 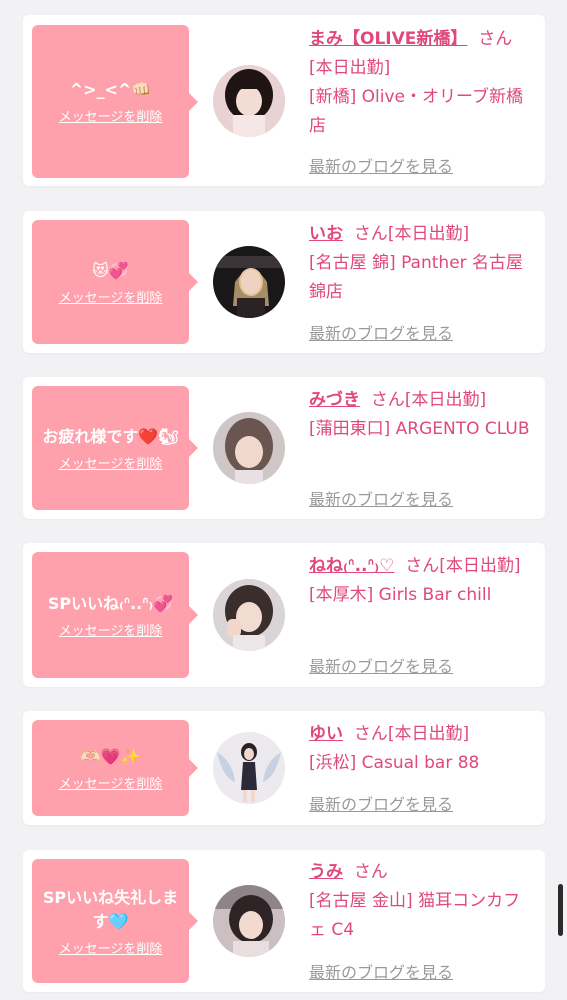 What do you see at coordinates (351, 566) in the screenshot?
I see `cast-name-link: ねね₍ᐢ..ᐢ₎♡` at bounding box center [351, 566].